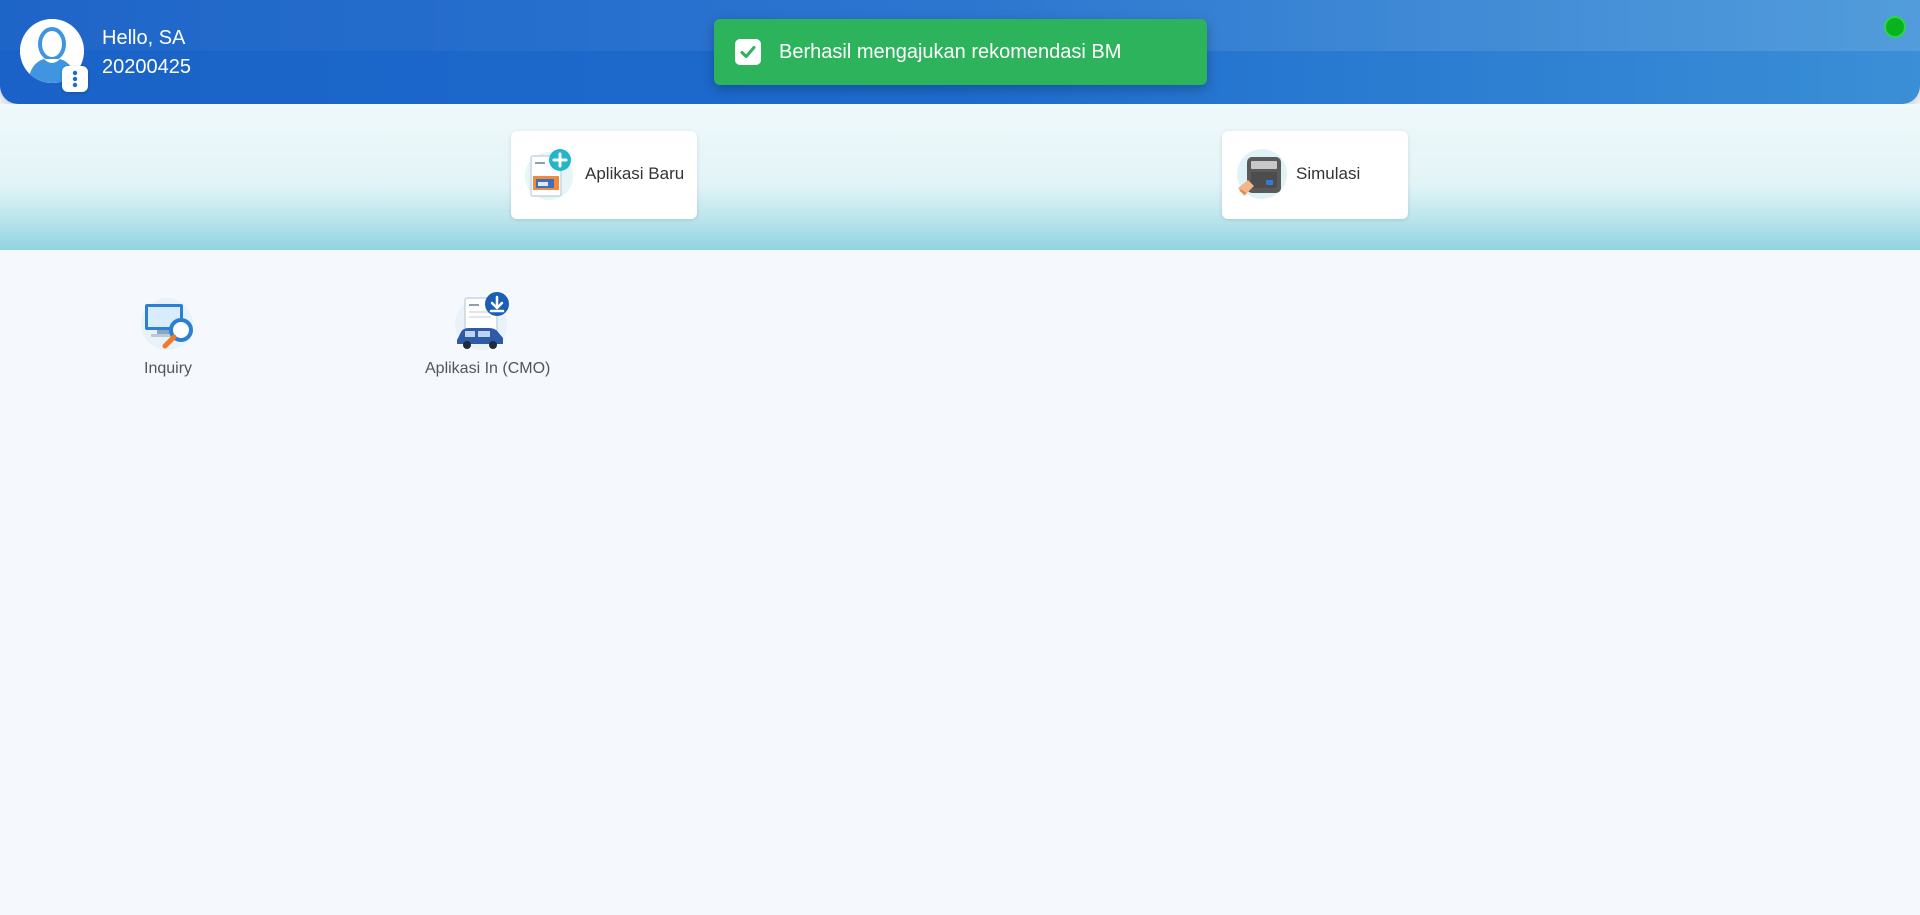 Image resolution: width=1920 pixels, height=915 pixels. I want to click on menu-item-inquiry: Inquiry, so click(168, 335).